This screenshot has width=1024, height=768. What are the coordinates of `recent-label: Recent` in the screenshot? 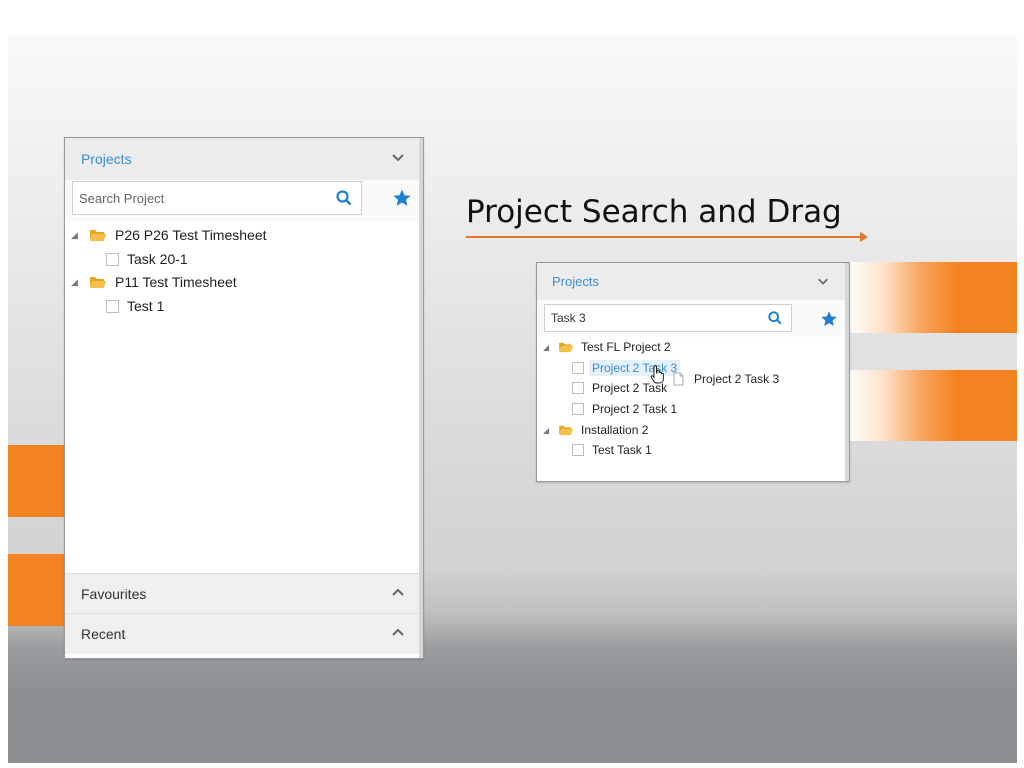 It's located at (103, 634).